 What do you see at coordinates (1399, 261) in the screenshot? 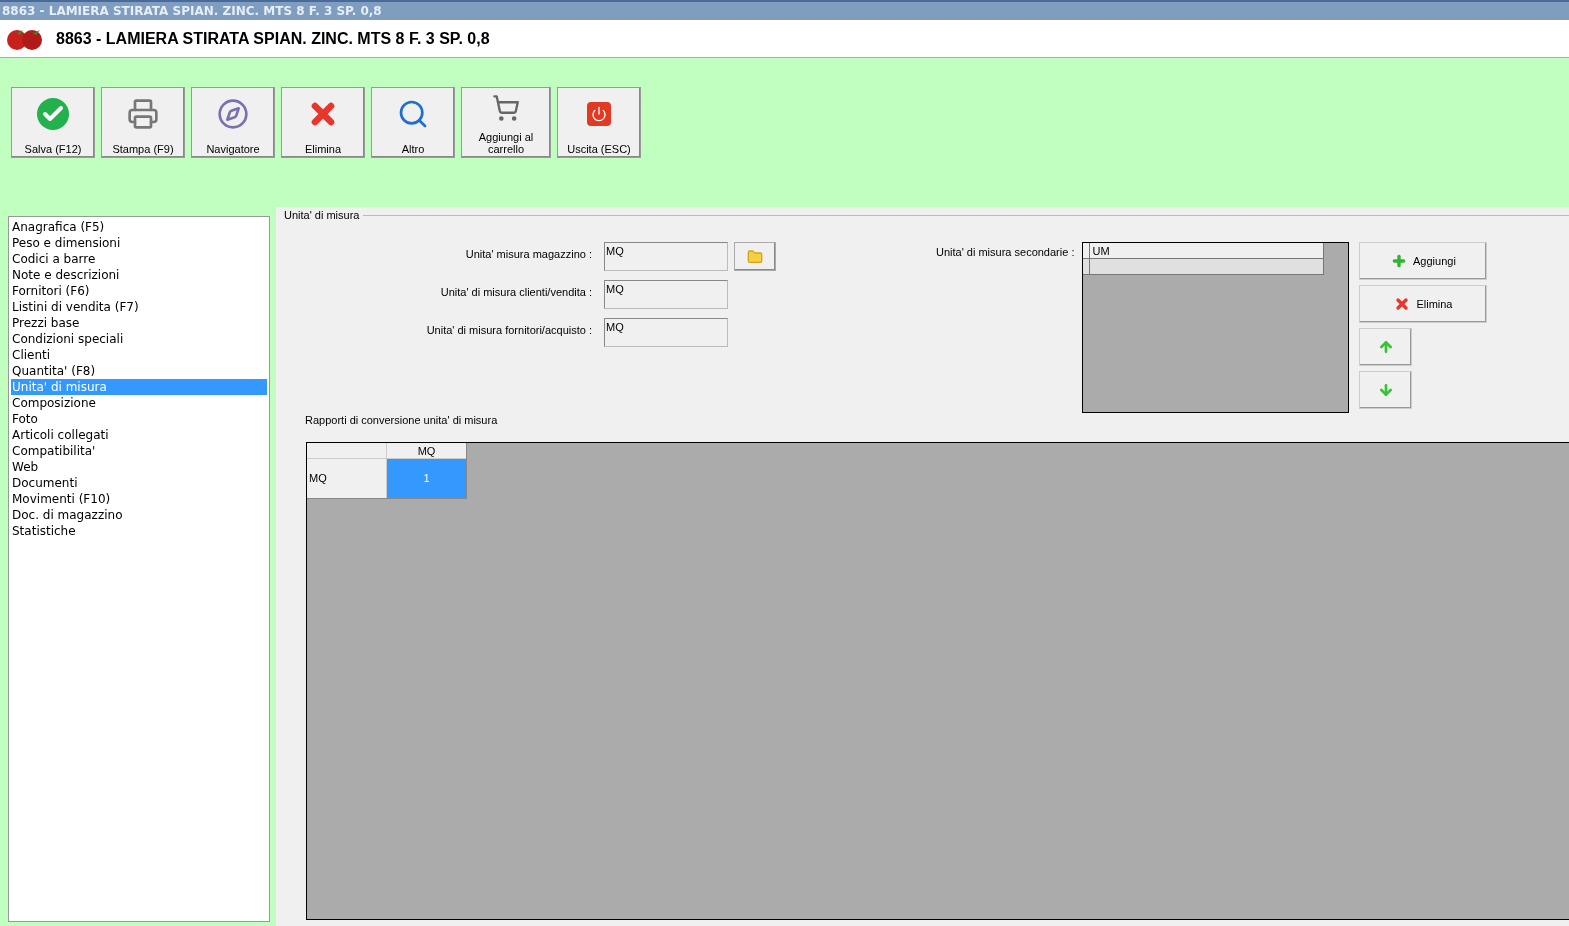
I see `plus-icon` at bounding box center [1399, 261].